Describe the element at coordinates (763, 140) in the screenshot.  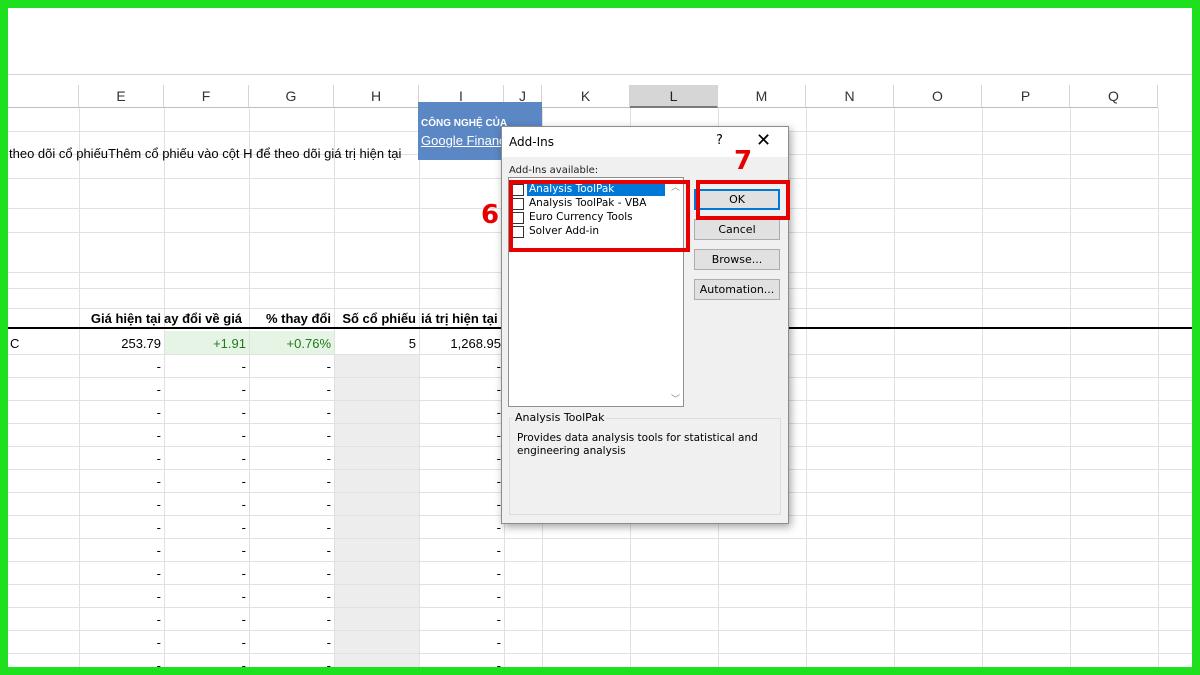
I see `close-icon: ✕` at that location.